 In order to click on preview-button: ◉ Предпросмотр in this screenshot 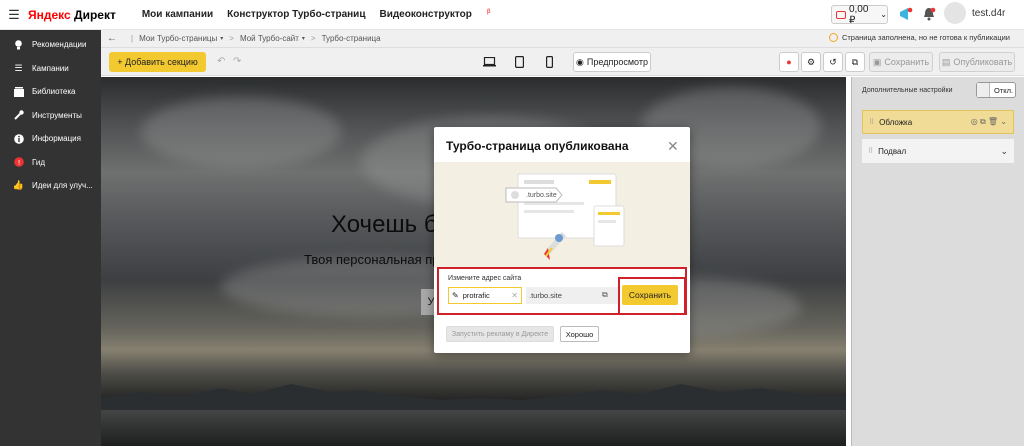, I will do `click(612, 62)`.